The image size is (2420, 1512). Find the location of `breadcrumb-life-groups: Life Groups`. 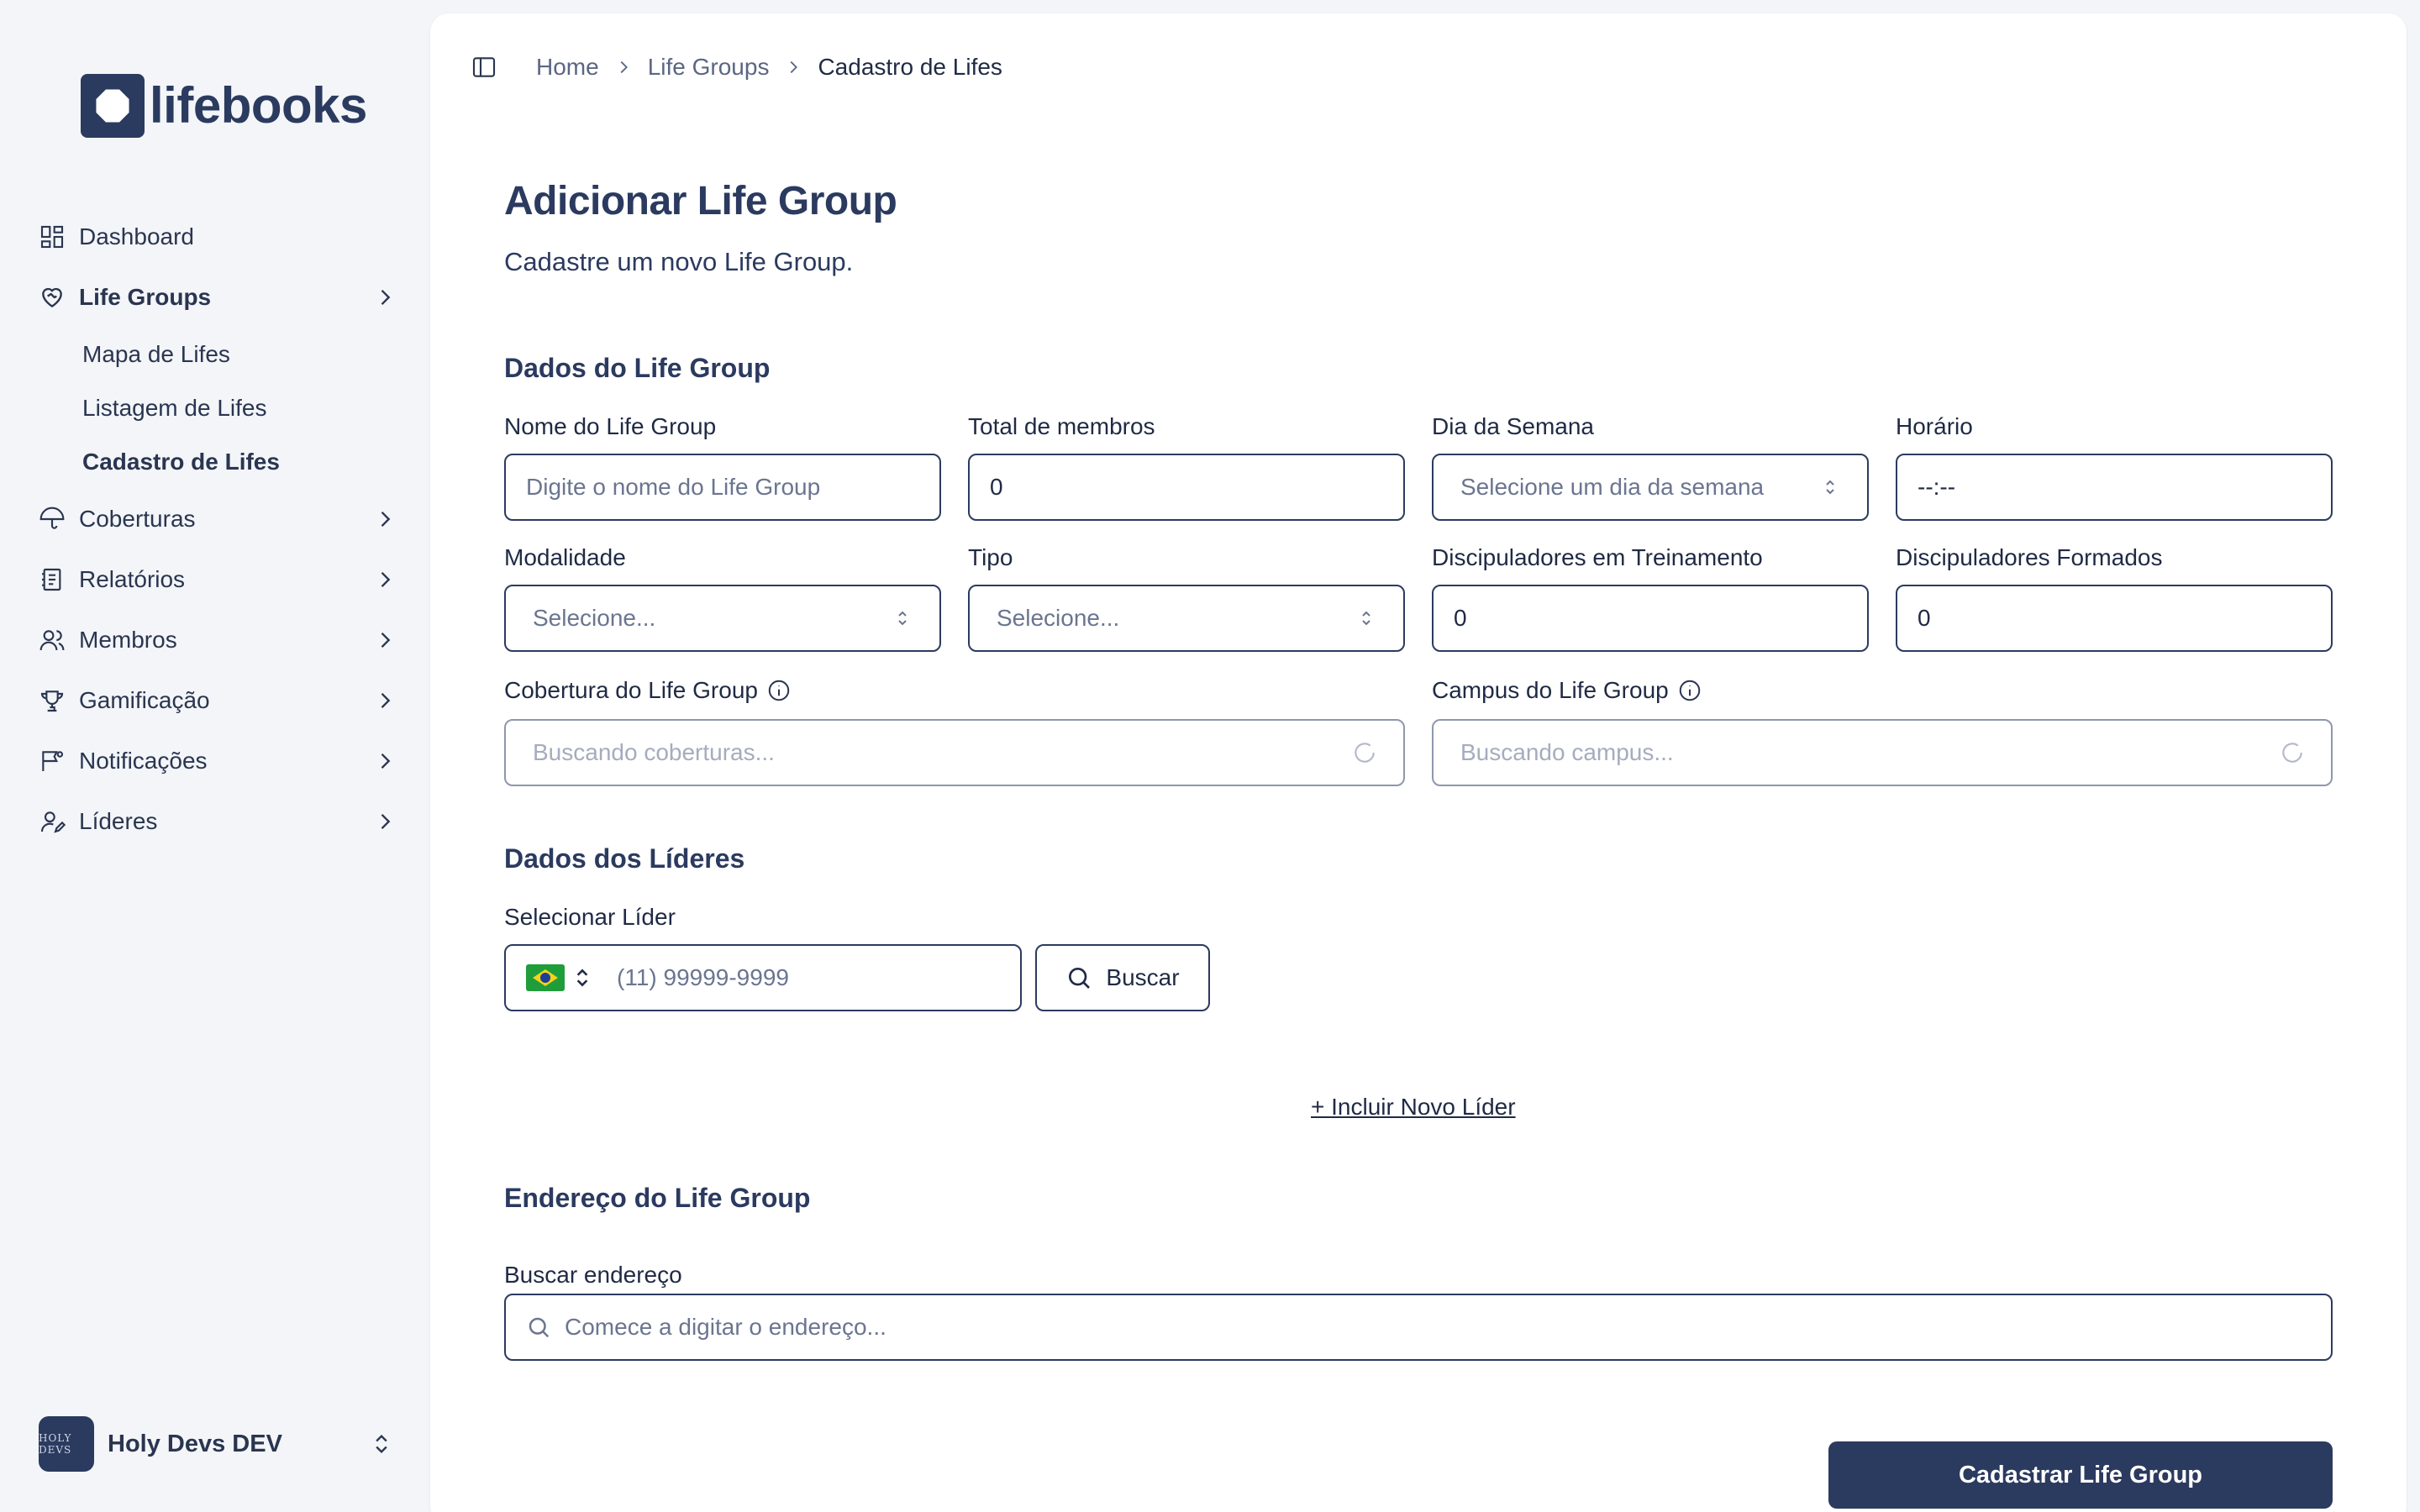

breadcrumb-life-groups: Life Groups is located at coordinates (709, 67).